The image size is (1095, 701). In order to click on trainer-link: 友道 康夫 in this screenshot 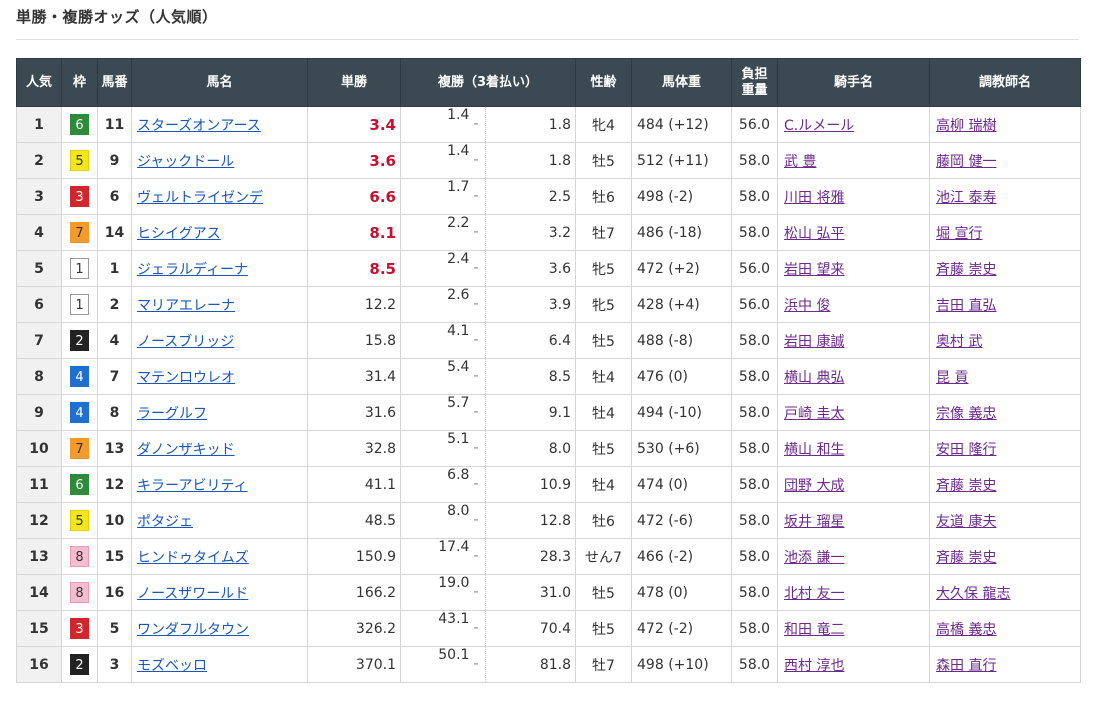, I will do `click(966, 522)`.